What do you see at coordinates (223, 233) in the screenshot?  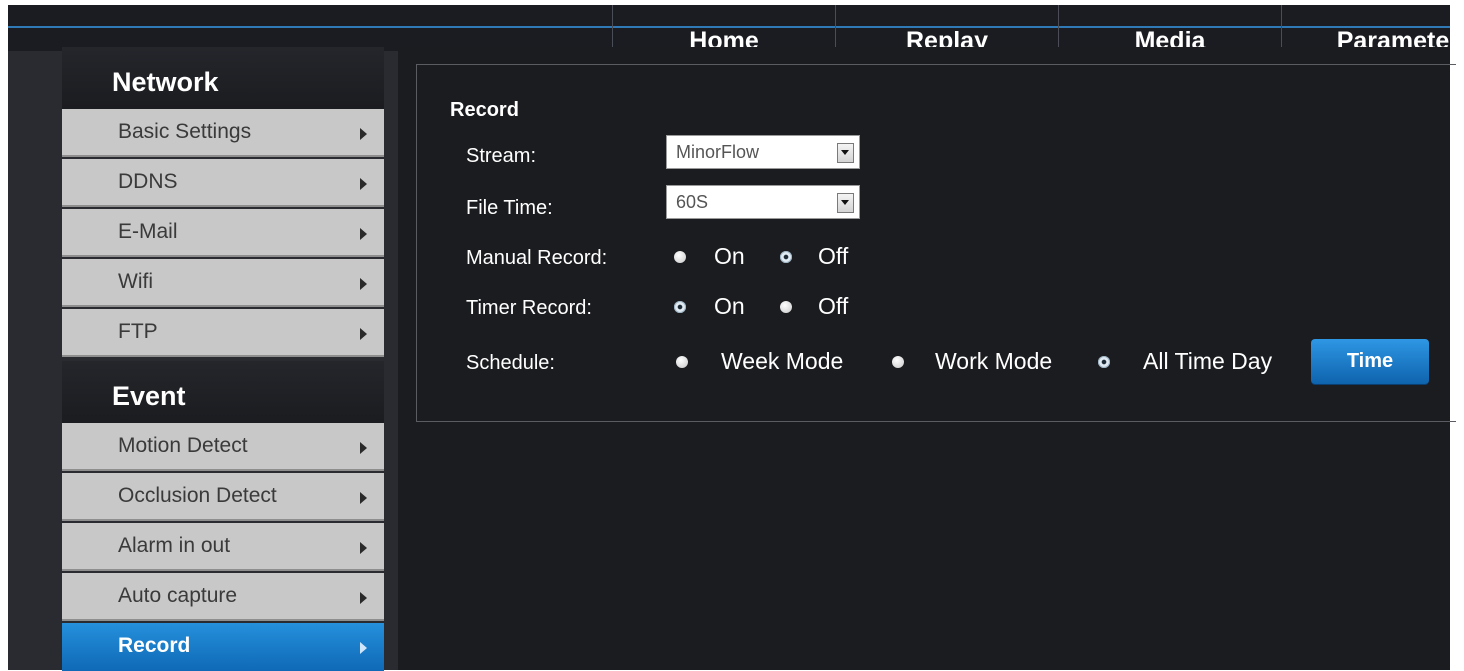 I see `sidebar-item-email: E-Mail` at bounding box center [223, 233].